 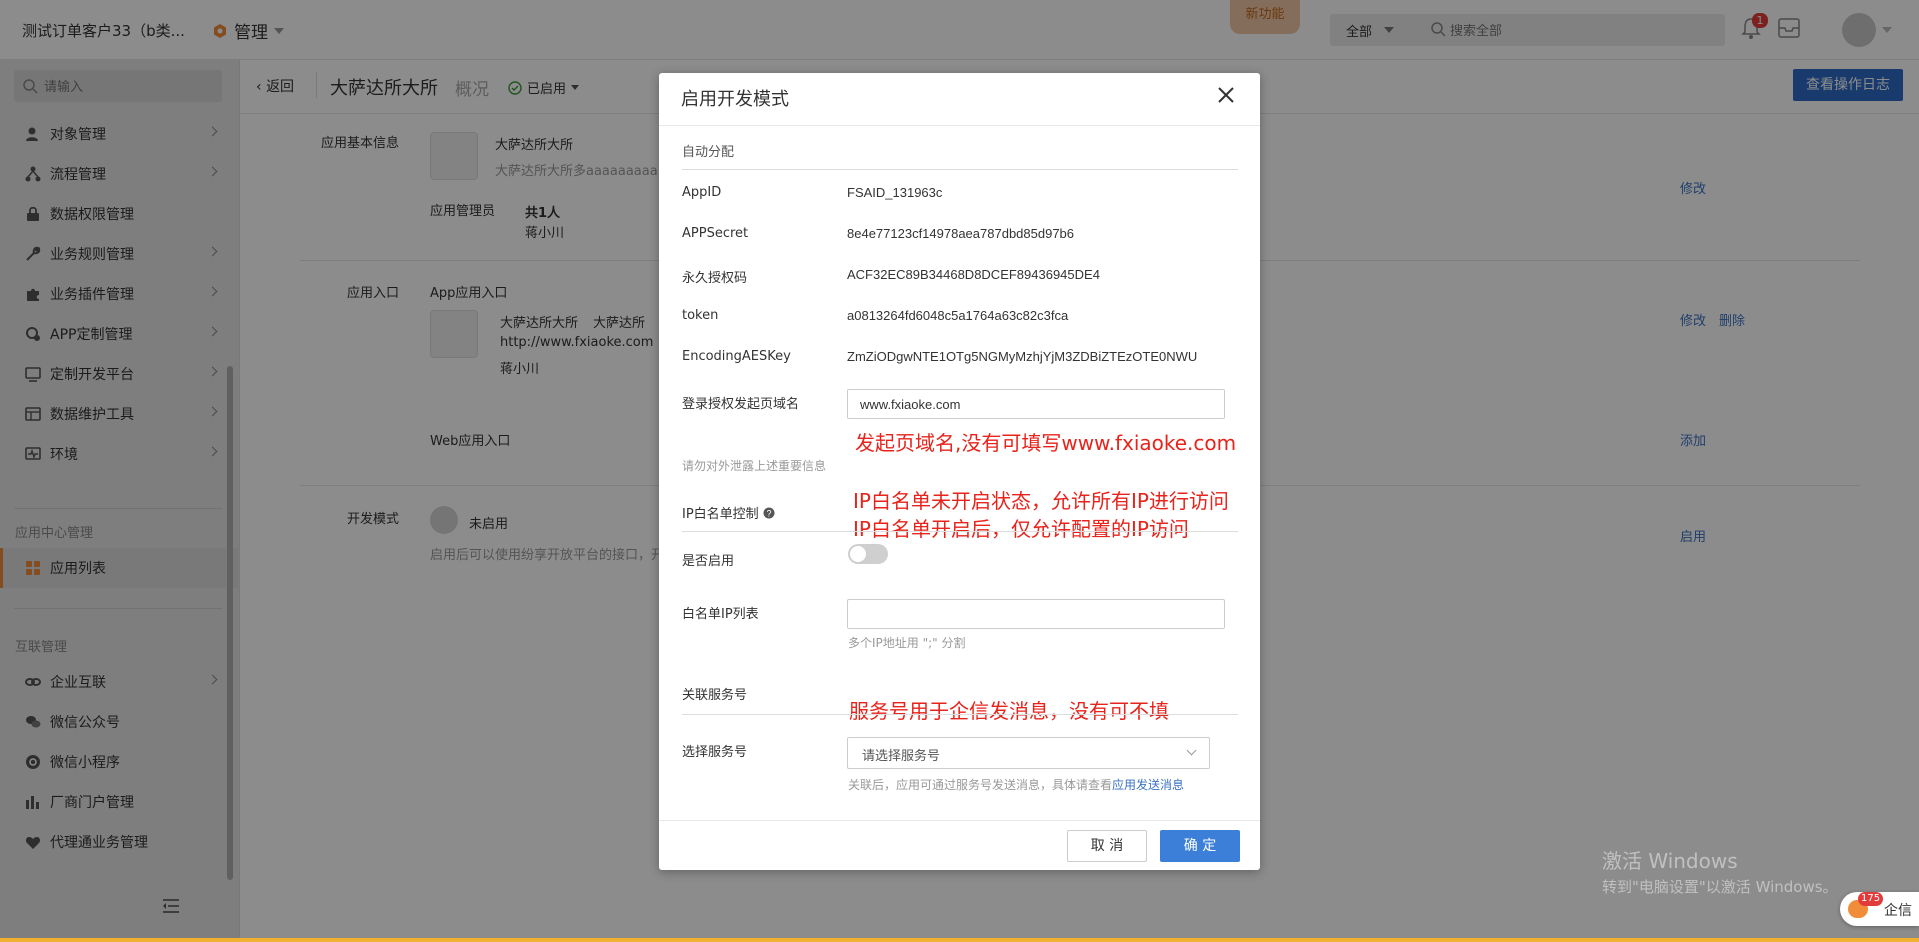 I want to click on qixin-label: 企信, so click(x=1898, y=911).